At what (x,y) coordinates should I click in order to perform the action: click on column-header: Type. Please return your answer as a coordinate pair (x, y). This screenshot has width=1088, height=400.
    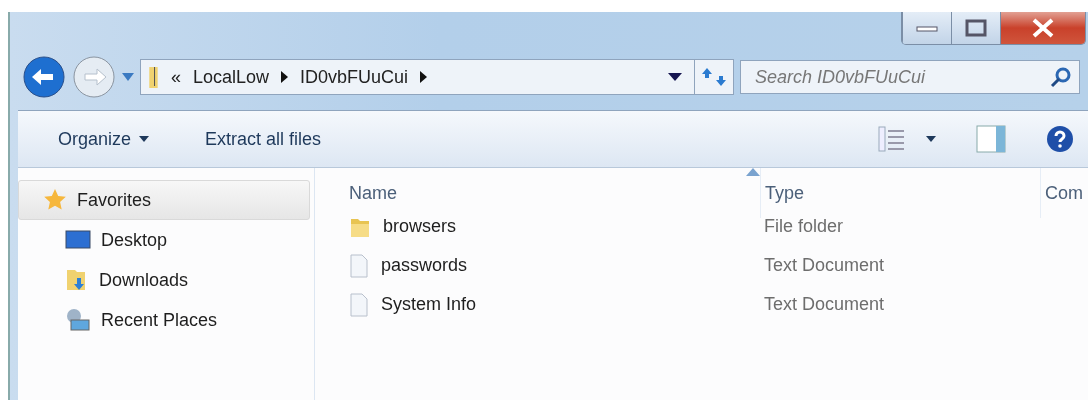
    Looking at the image, I should click on (900, 193).